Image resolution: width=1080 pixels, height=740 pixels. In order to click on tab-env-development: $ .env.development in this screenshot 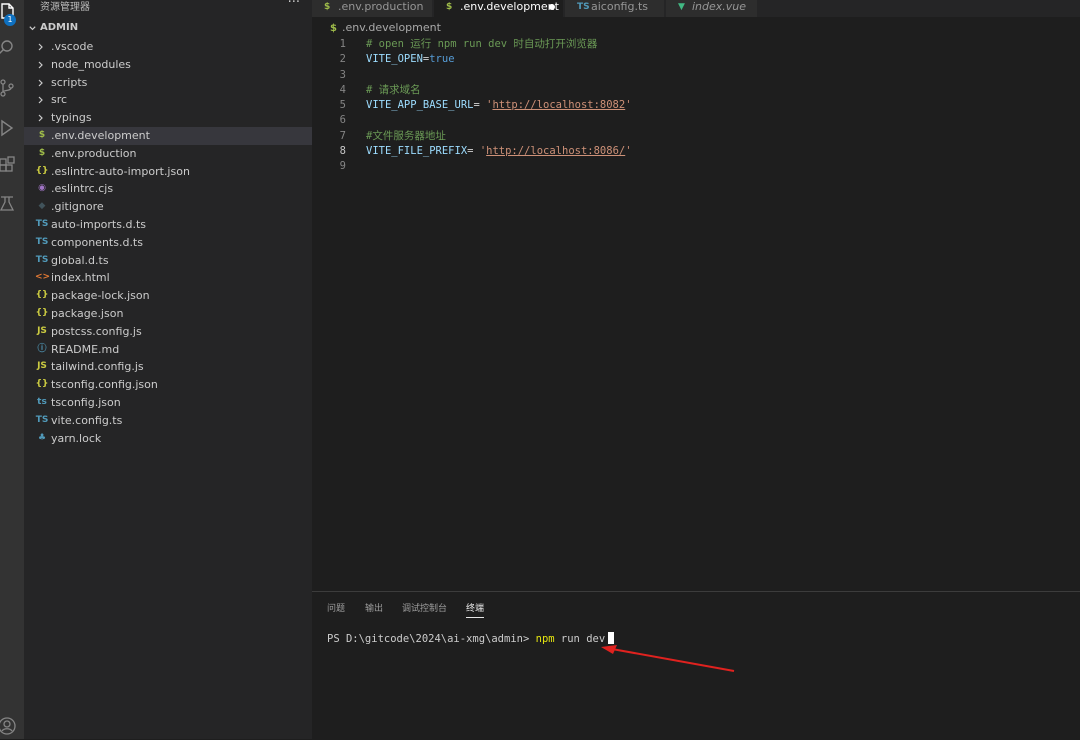, I will do `click(499, 8)`.